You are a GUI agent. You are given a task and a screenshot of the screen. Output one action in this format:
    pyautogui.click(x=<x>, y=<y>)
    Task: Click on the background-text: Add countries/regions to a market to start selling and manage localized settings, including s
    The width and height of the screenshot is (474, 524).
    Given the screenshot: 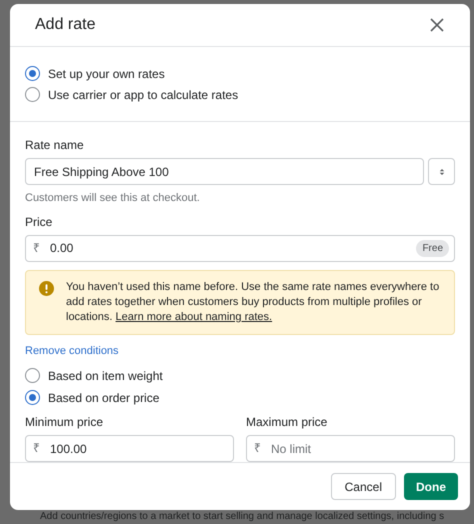 What is the action you would take?
    pyautogui.click(x=242, y=517)
    